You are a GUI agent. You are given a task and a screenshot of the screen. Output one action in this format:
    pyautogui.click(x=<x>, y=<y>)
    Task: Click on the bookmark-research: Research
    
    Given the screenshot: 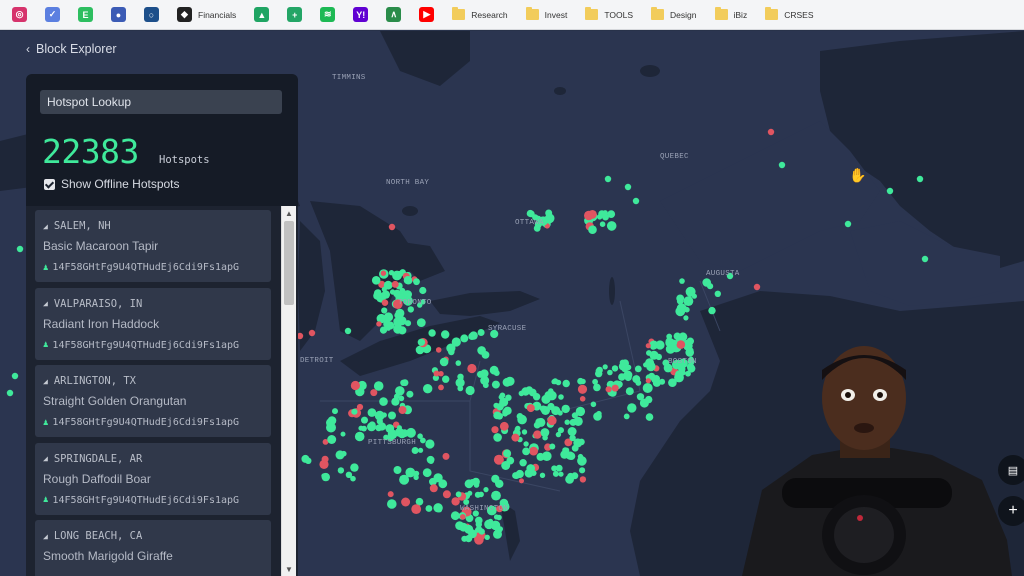 What is the action you would take?
    pyautogui.click(x=480, y=15)
    